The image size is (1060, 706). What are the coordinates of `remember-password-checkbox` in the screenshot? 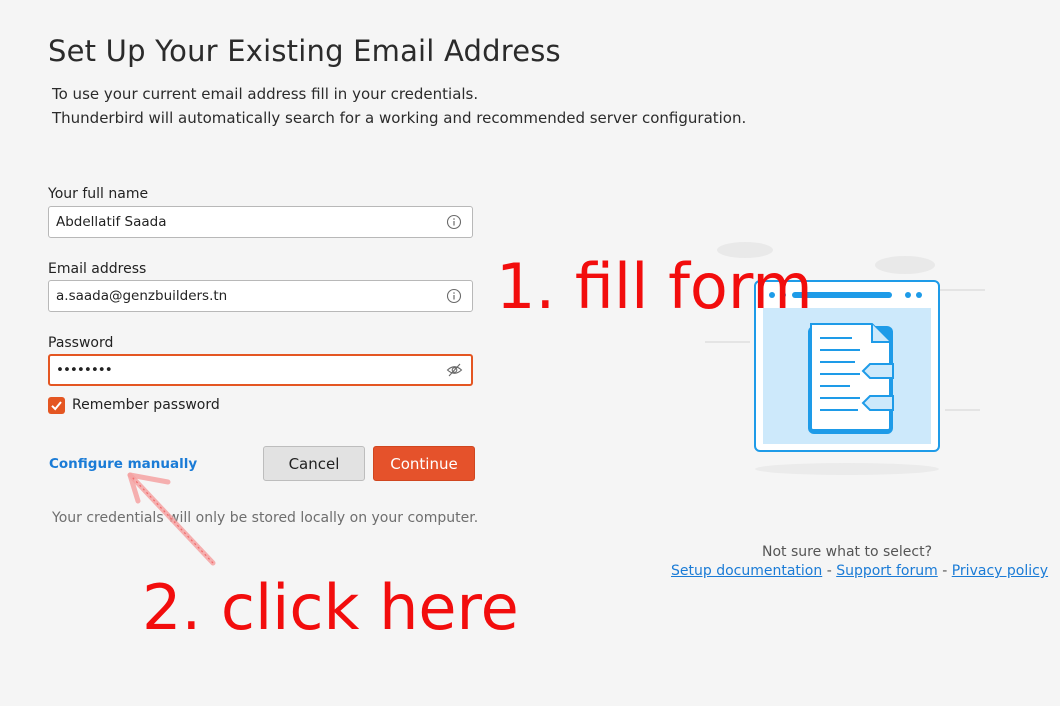 It's located at (56, 405).